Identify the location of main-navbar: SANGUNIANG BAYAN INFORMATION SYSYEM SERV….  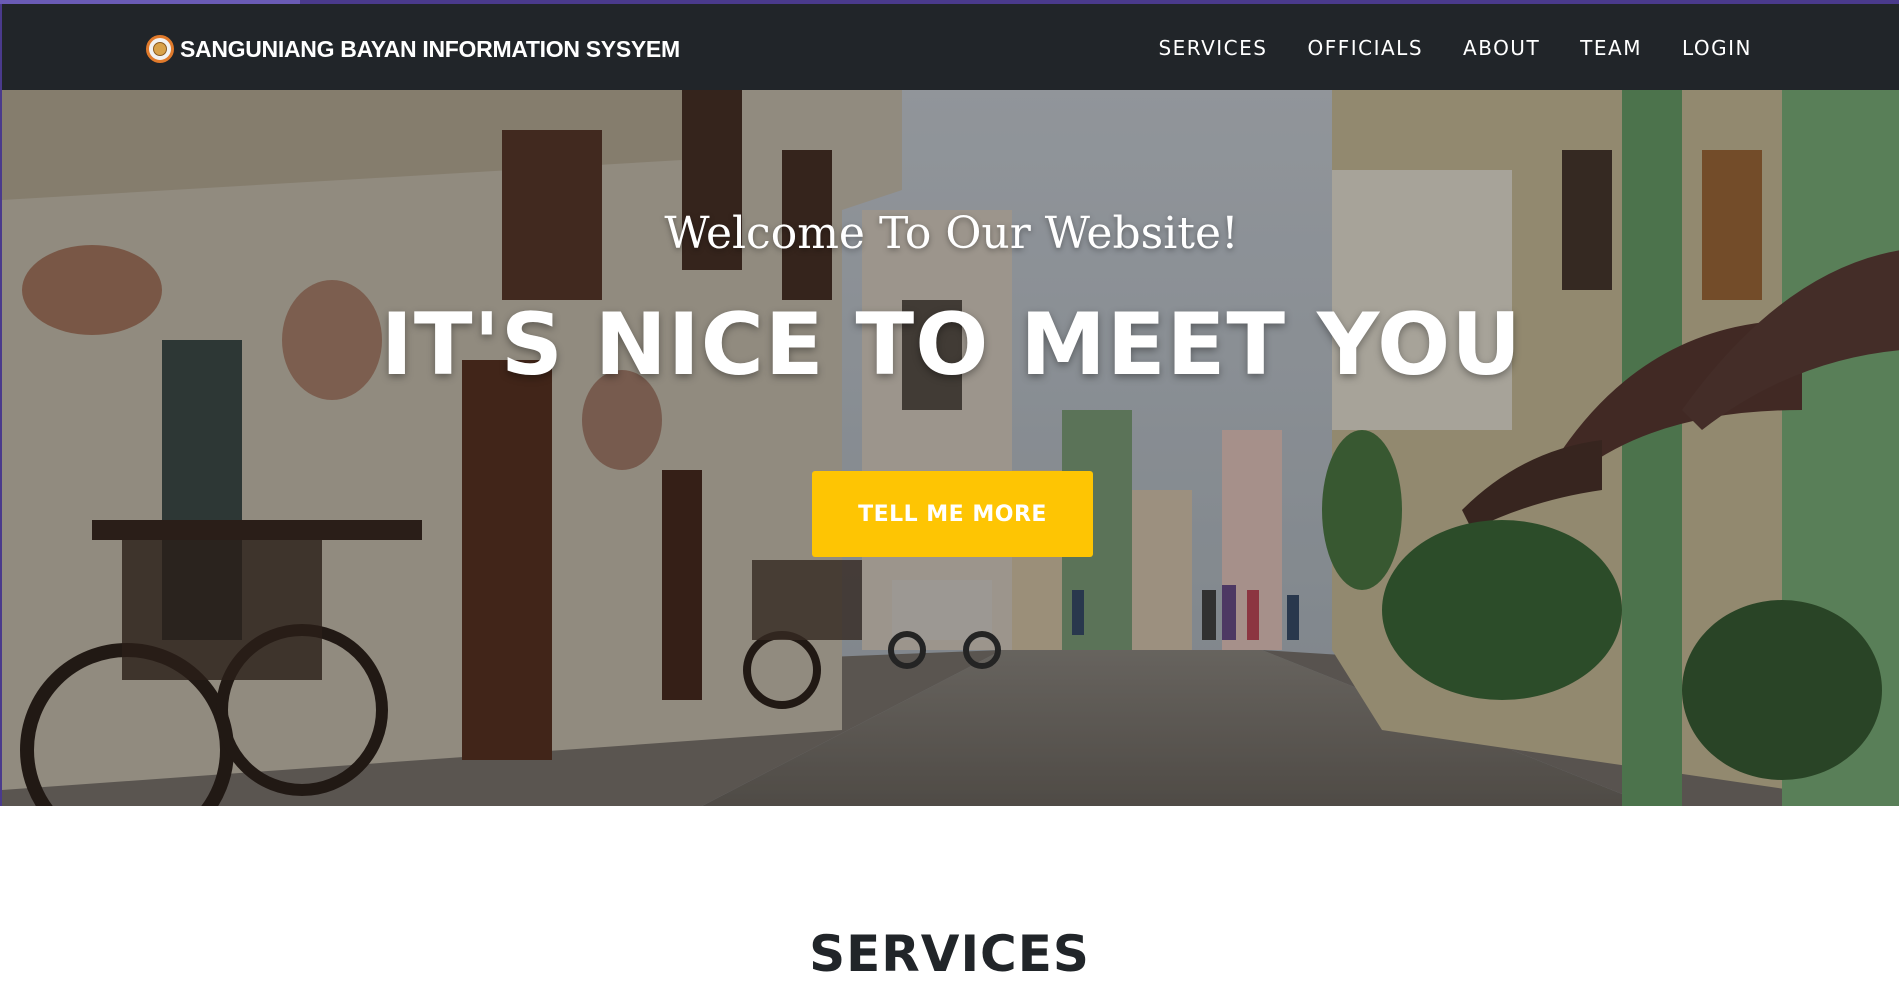
(949, 47).